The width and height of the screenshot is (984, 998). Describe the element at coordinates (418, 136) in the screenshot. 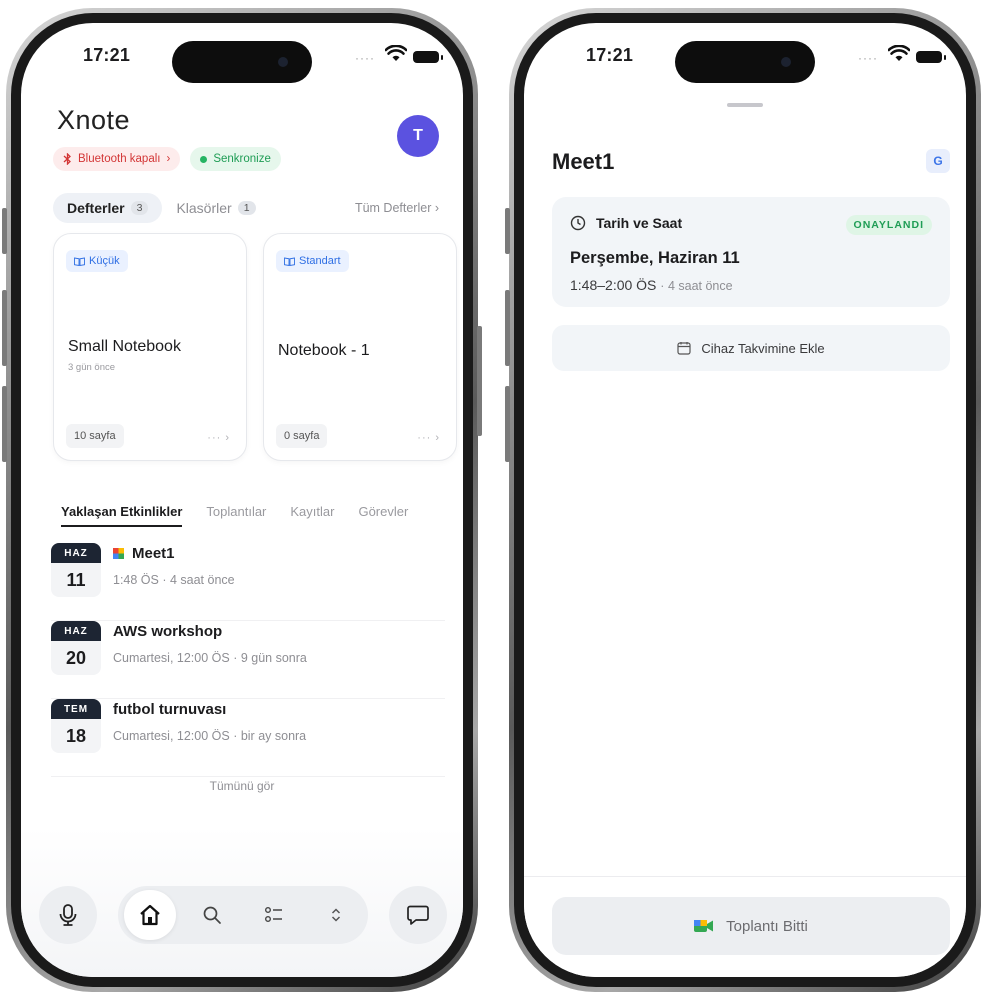

I see `avatar: T` at that location.